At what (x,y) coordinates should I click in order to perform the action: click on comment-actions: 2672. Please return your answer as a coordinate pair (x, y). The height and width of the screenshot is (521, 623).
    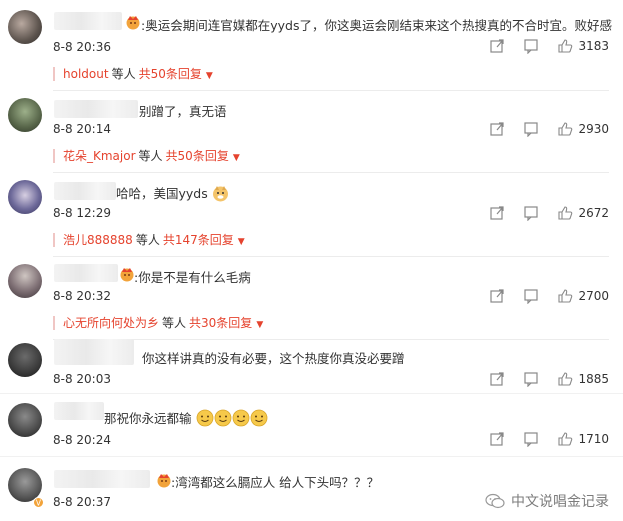
    Looking at the image, I should click on (549, 213).